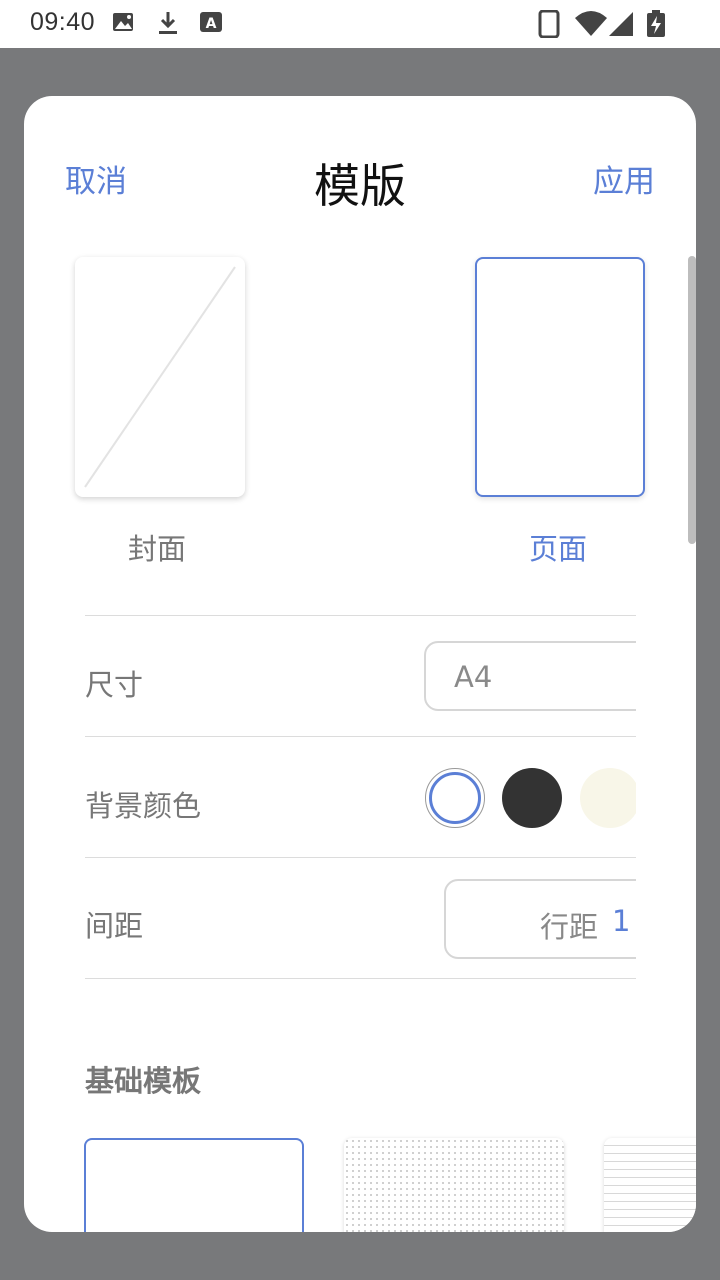 The height and width of the screenshot is (1280, 720). Describe the element at coordinates (621, 921) in the screenshot. I see `line-spacing-value: 1` at that location.